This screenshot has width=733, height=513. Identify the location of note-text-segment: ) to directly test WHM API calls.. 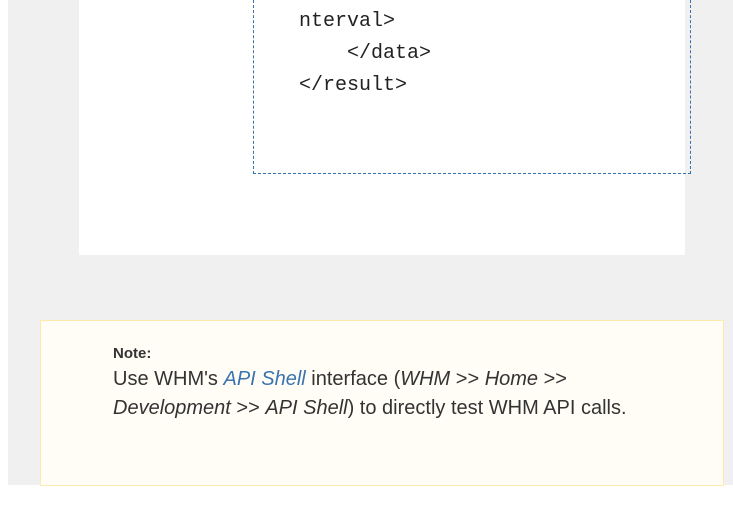
(487, 408).